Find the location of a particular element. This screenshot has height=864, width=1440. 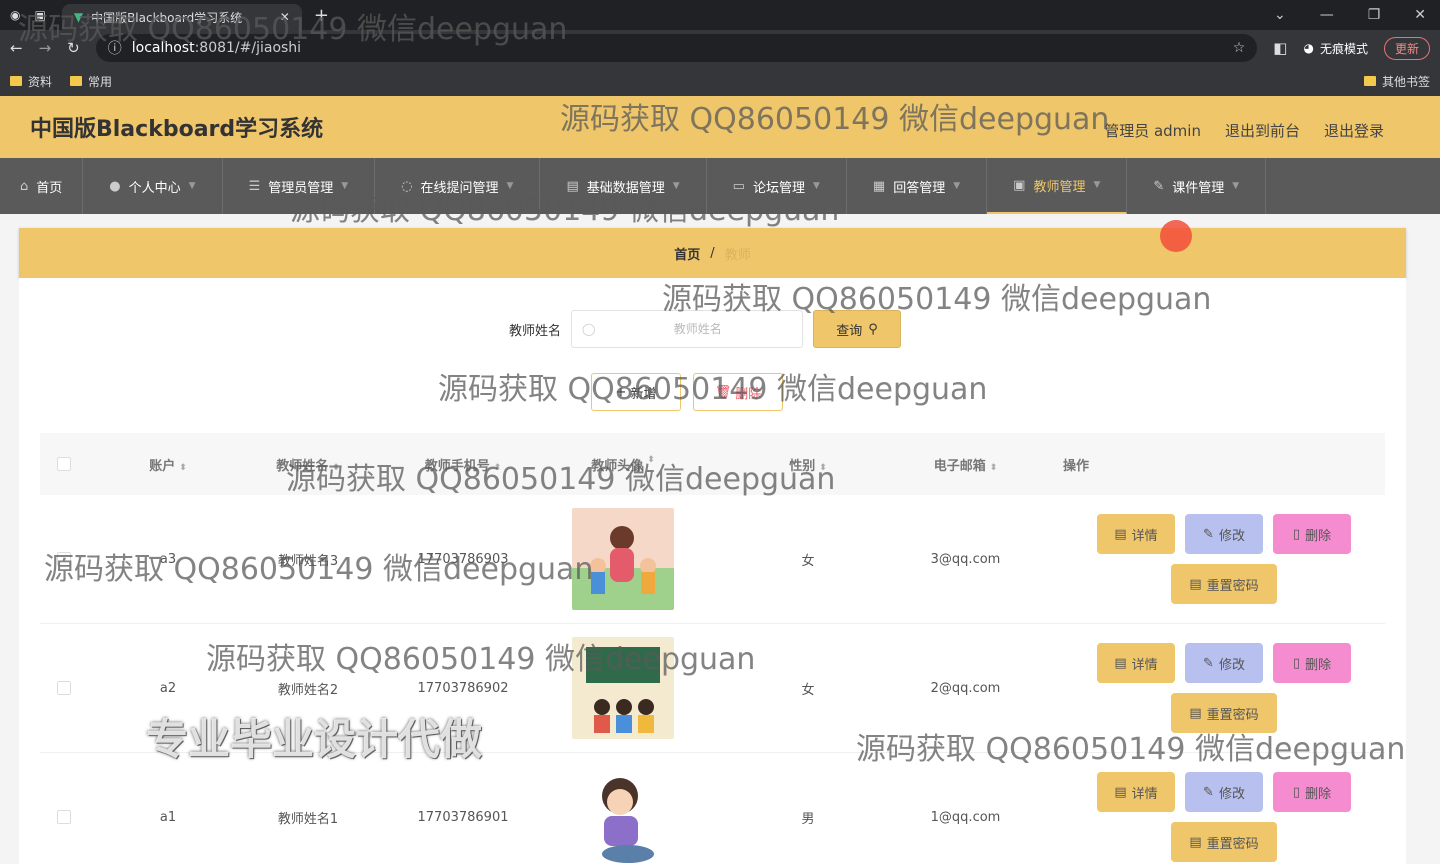

select-all-checkbox is located at coordinates (64, 464).